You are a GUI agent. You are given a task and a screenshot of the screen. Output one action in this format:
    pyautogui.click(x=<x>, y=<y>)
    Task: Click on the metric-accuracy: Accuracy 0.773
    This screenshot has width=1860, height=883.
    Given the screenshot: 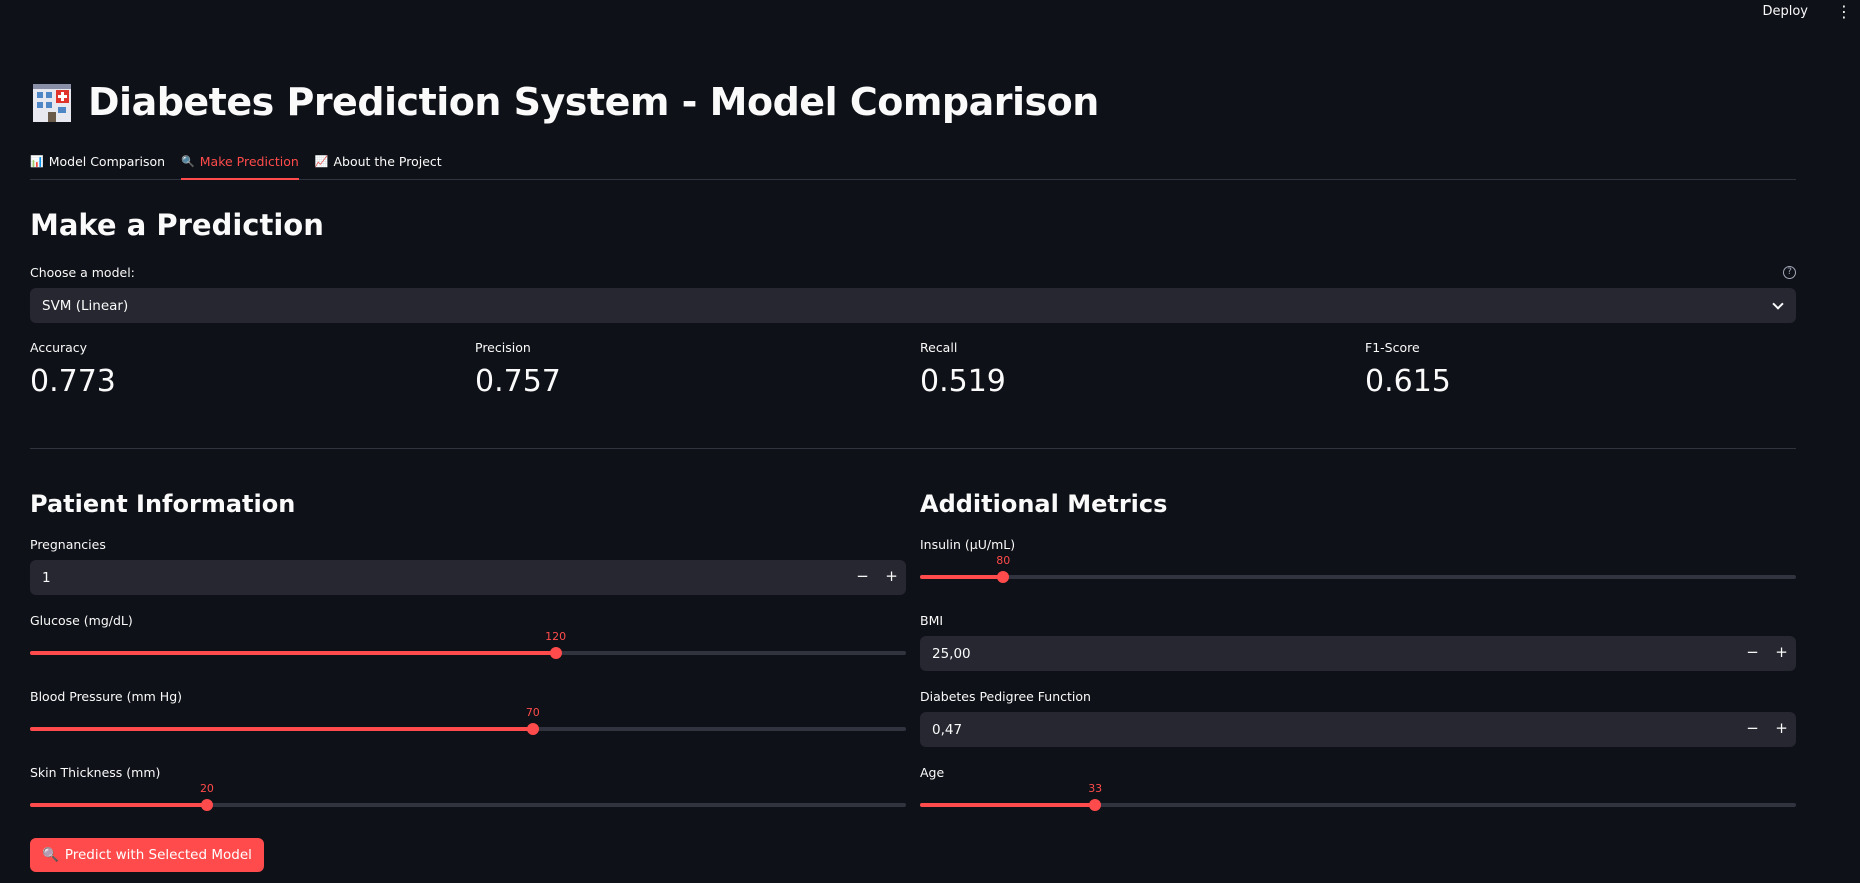 What is the action you would take?
    pyautogui.click(x=73, y=369)
    